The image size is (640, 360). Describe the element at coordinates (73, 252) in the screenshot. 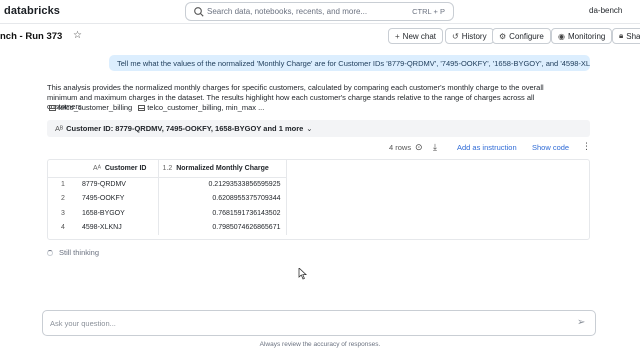

I see `thinking-indicator: Still thinking` at that location.